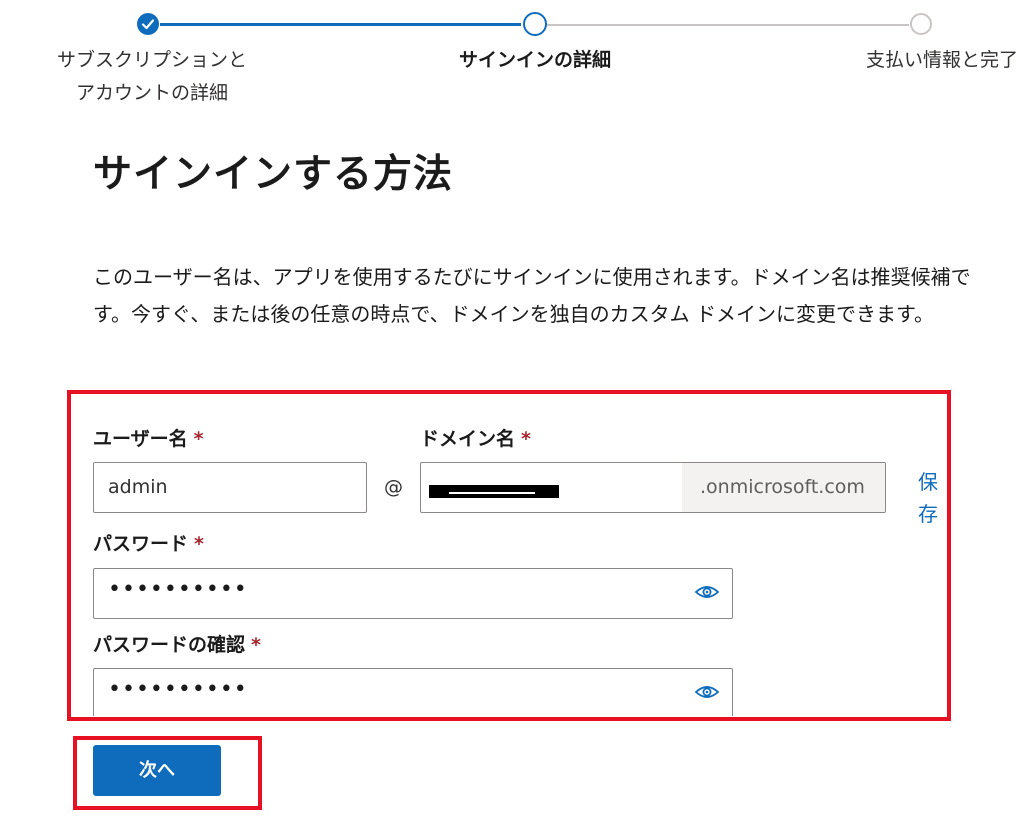  I want to click on show-password-eye-icon, so click(707, 592).